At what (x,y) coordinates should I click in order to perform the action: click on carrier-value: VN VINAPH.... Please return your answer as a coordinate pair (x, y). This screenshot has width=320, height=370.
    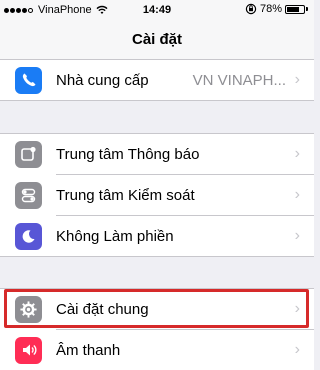
    Looking at the image, I should click on (239, 80).